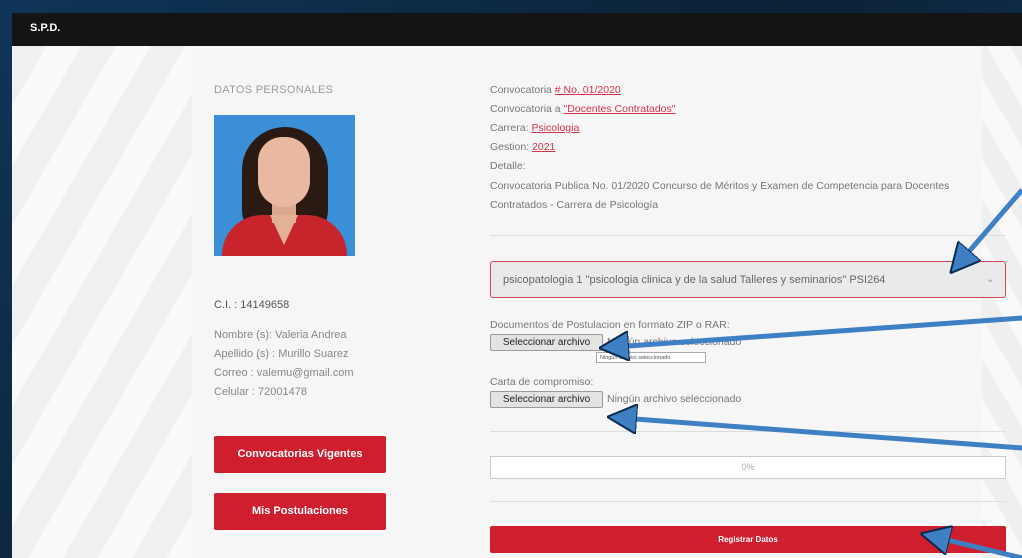 The image size is (1022, 558). I want to click on convocatorias-vigentes-button: Convocatorias Vigentes, so click(300, 454).